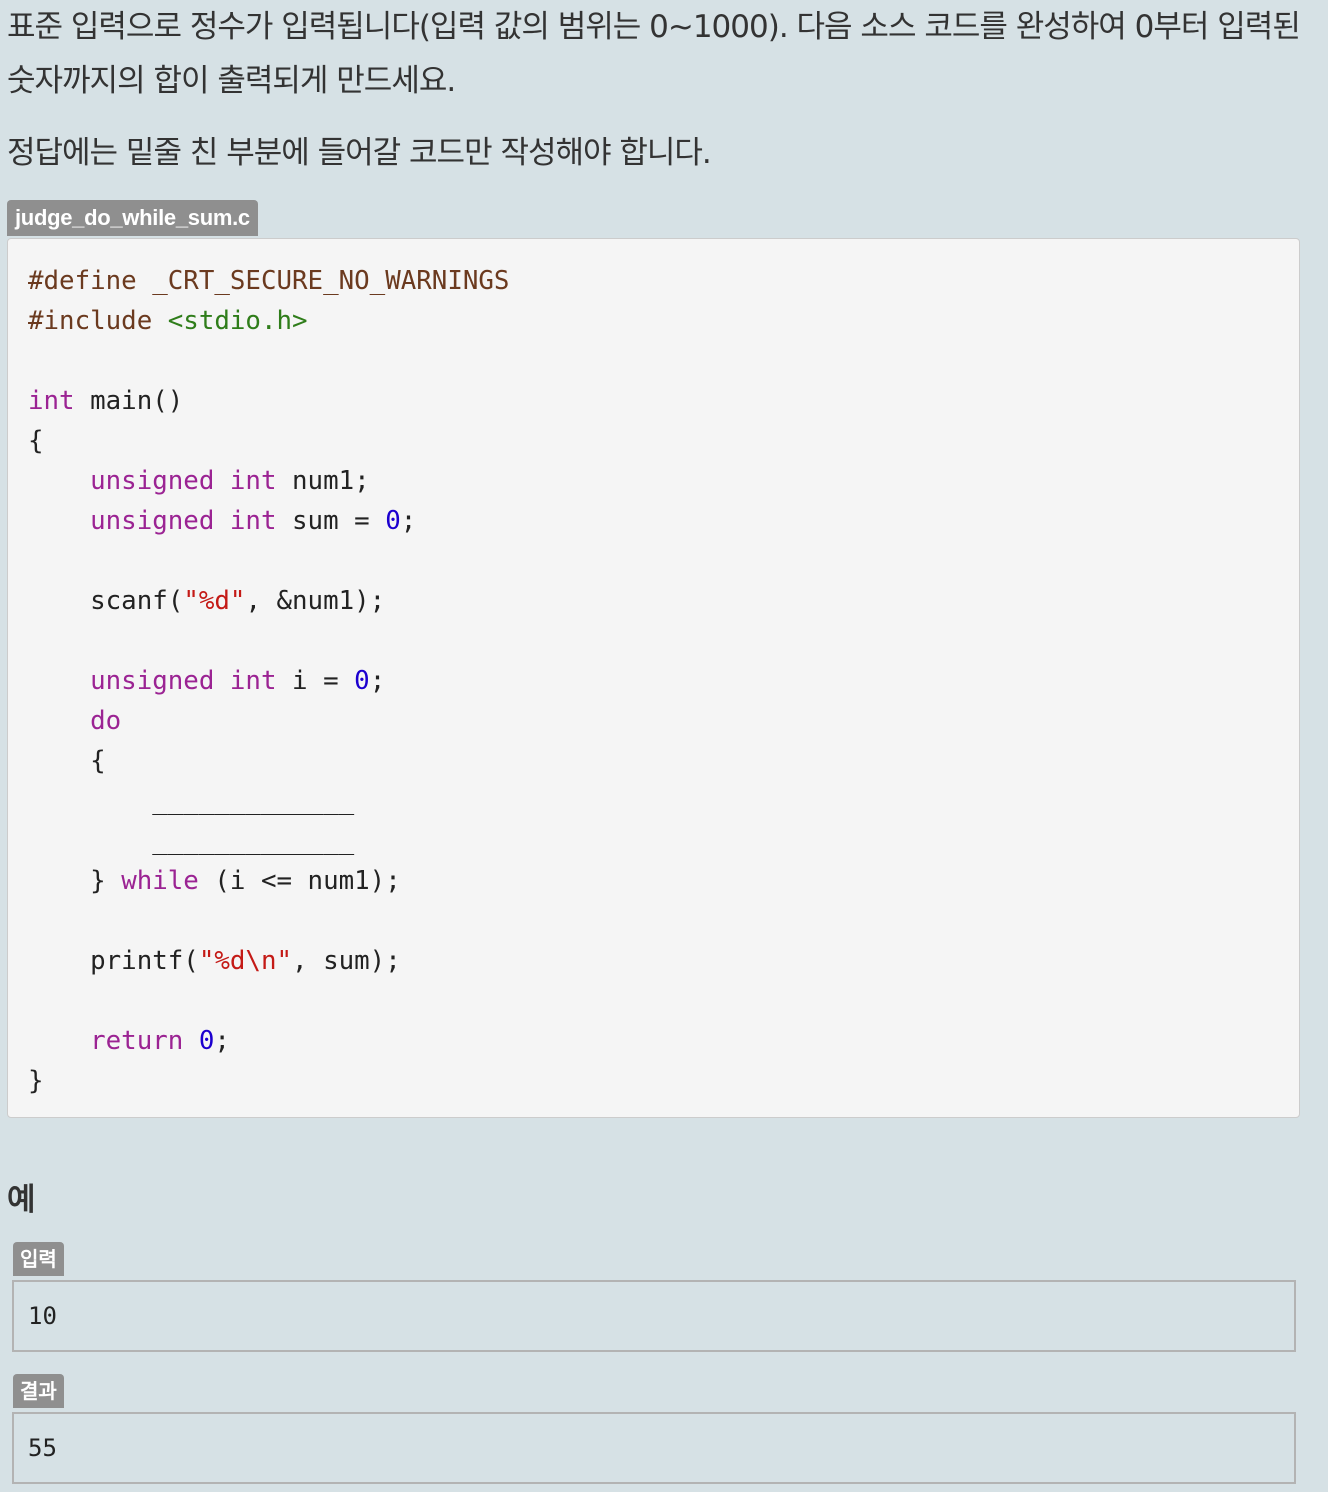 The width and height of the screenshot is (1328, 1492). I want to click on code-token: num1;, so click(323, 481).